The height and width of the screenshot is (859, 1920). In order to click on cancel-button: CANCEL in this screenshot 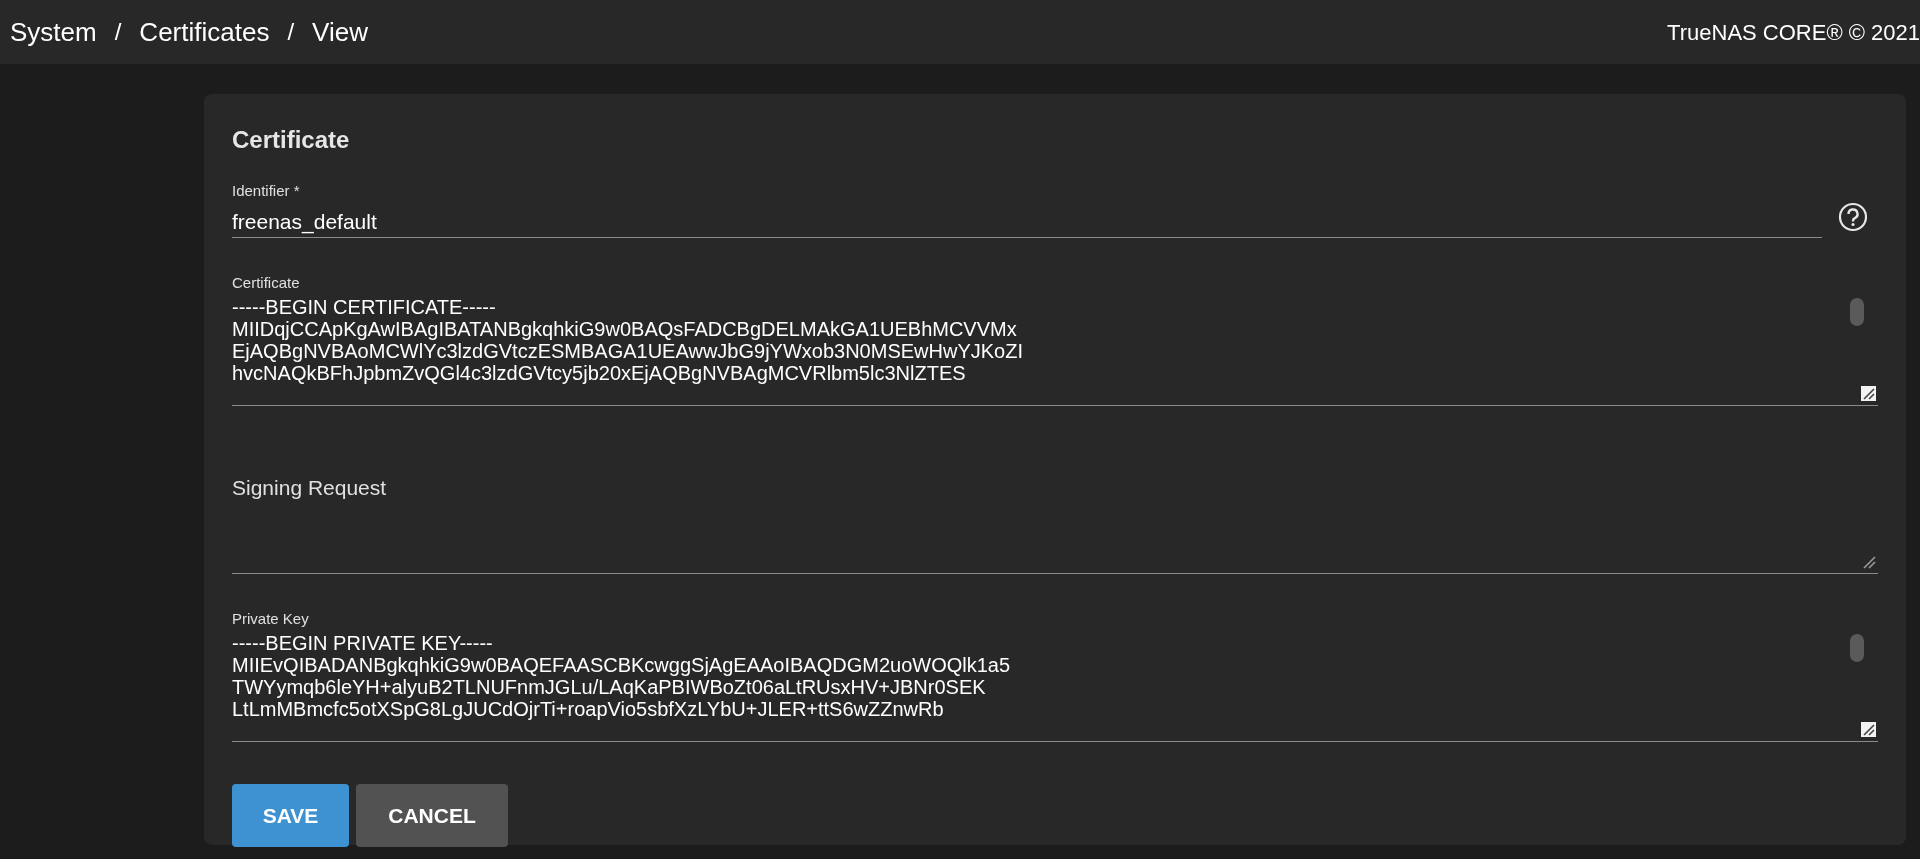, I will do `click(432, 815)`.